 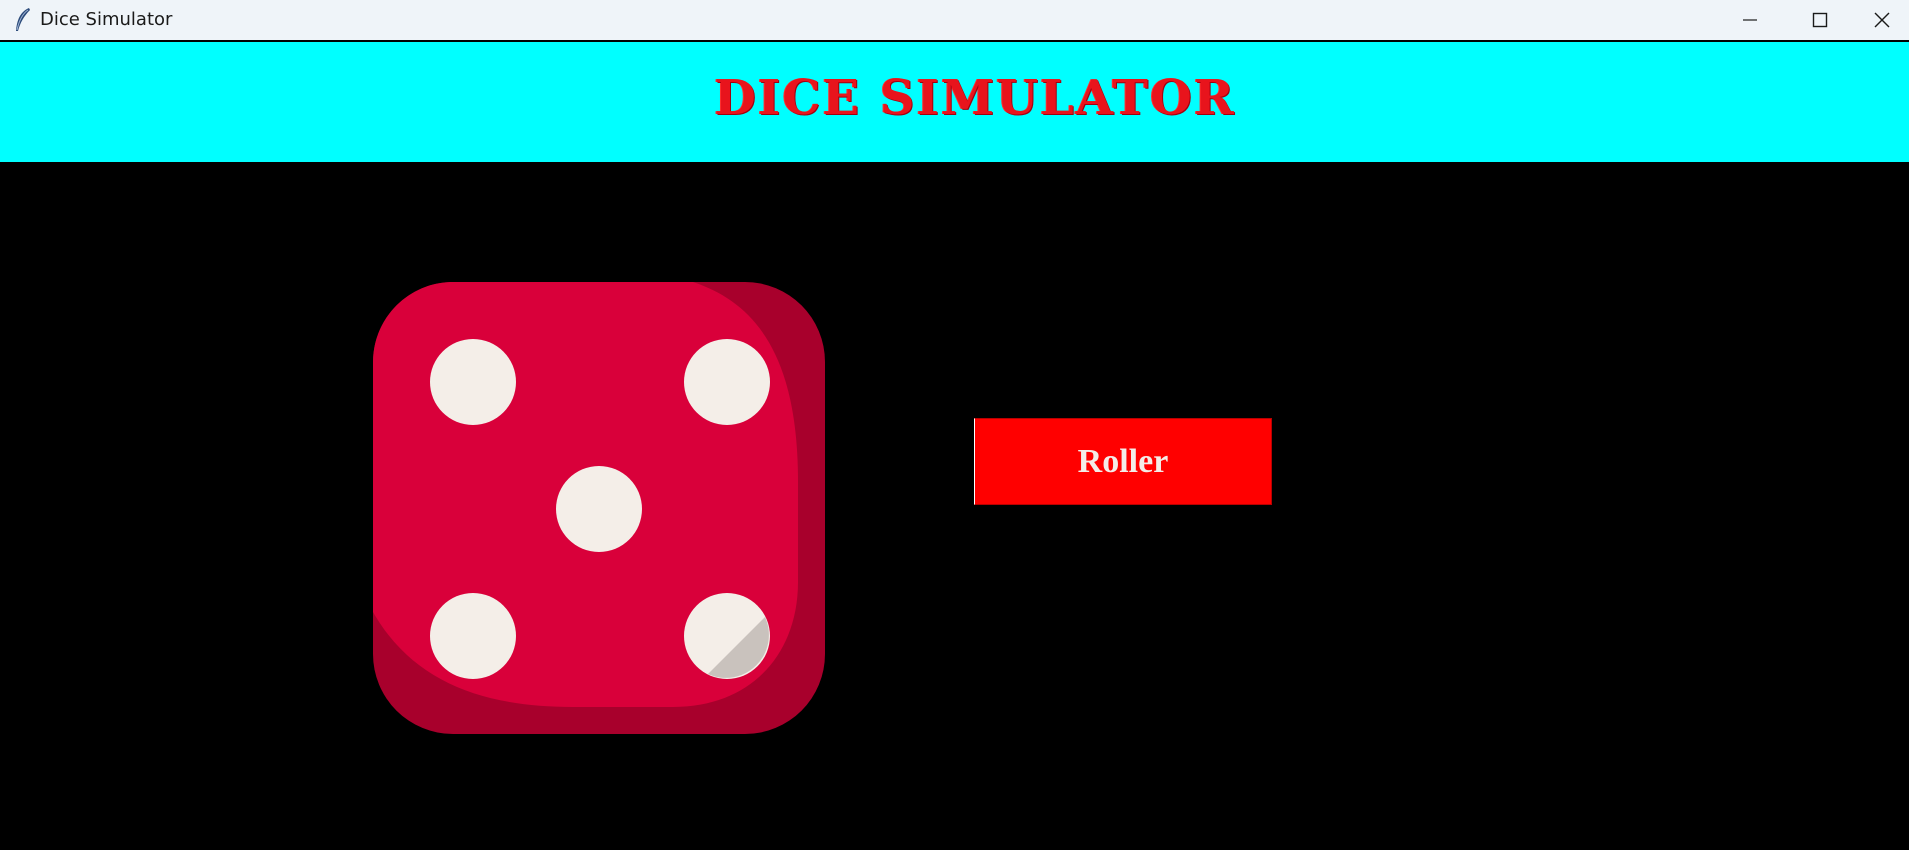 I want to click on maximize-button, so click(x=1820, y=20).